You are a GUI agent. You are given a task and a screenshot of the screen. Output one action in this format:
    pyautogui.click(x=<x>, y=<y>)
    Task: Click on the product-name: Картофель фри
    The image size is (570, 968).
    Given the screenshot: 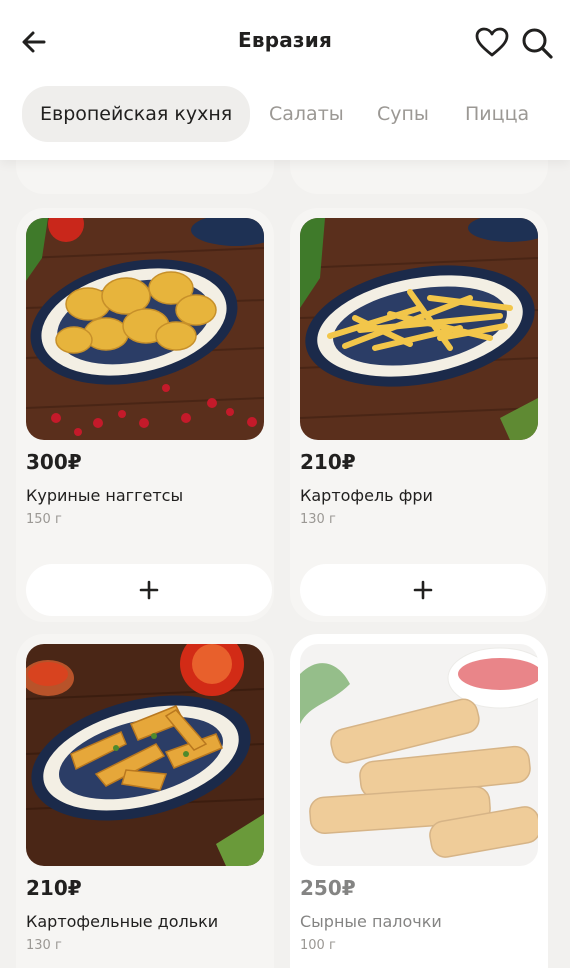 What is the action you would take?
    pyautogui.click(x=366, y=495)
    